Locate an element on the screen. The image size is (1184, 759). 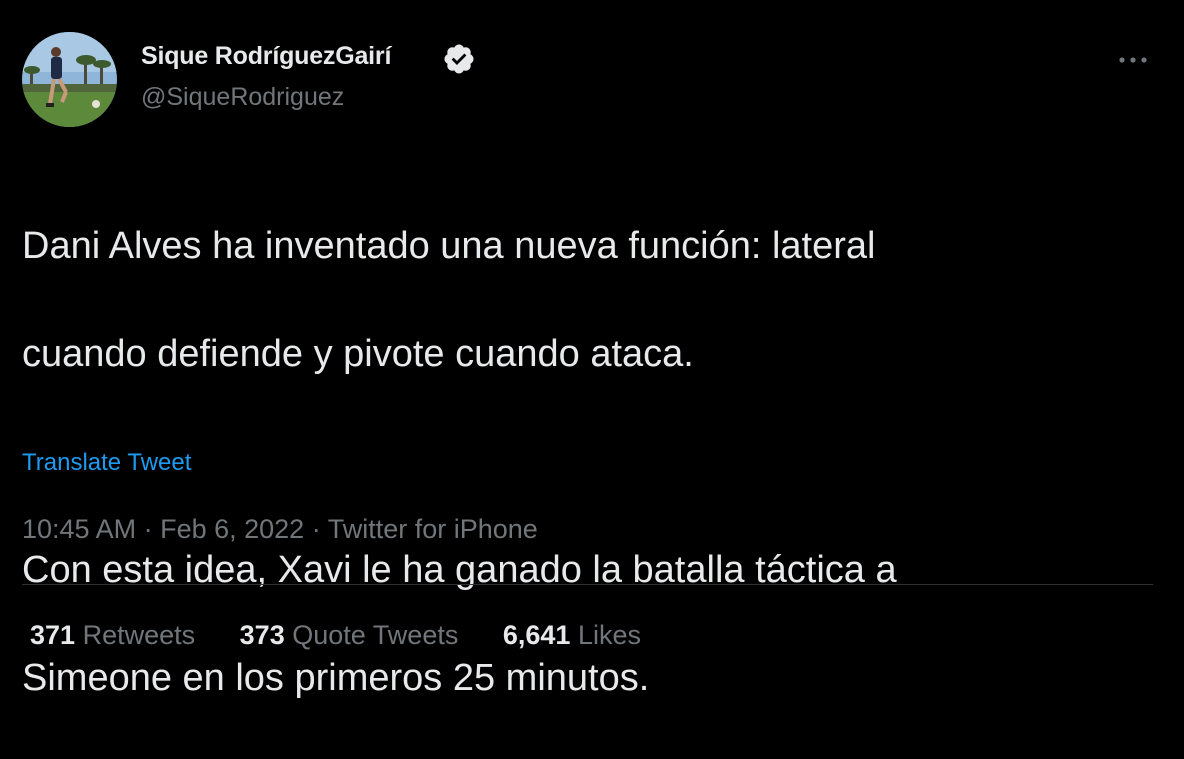
translate-tweet-link: Translate Tweet is located at coordinates (106, 463).